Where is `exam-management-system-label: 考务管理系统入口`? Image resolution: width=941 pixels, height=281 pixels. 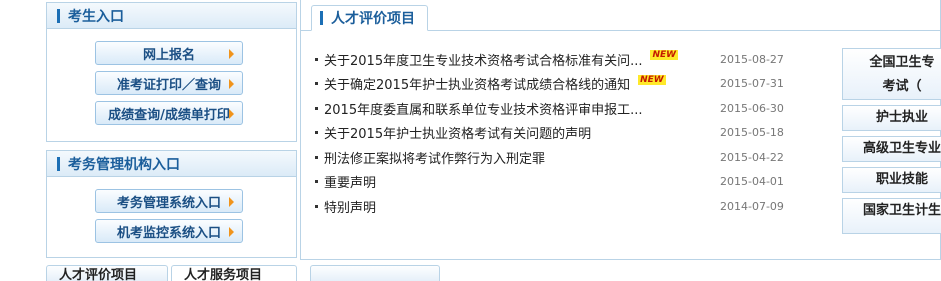 exam-management-system-label: 考务管理系统入口 is located at coordinates (168, 203).